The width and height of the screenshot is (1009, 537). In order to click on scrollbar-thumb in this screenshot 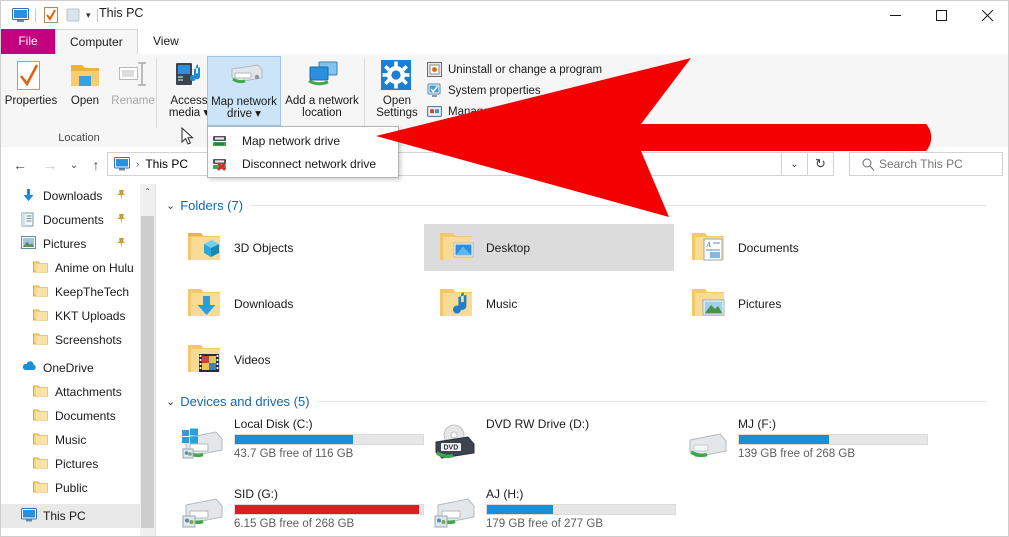, I will do `click(147, 372)`.